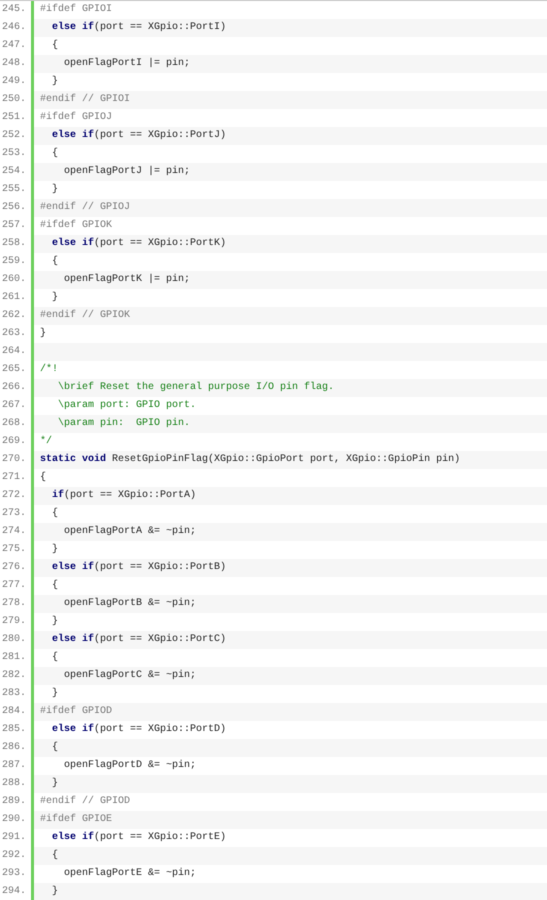 Image resolution: width=547 pixels, height=900 pixels. I want to click on line-number: 263., so click(17, 334).